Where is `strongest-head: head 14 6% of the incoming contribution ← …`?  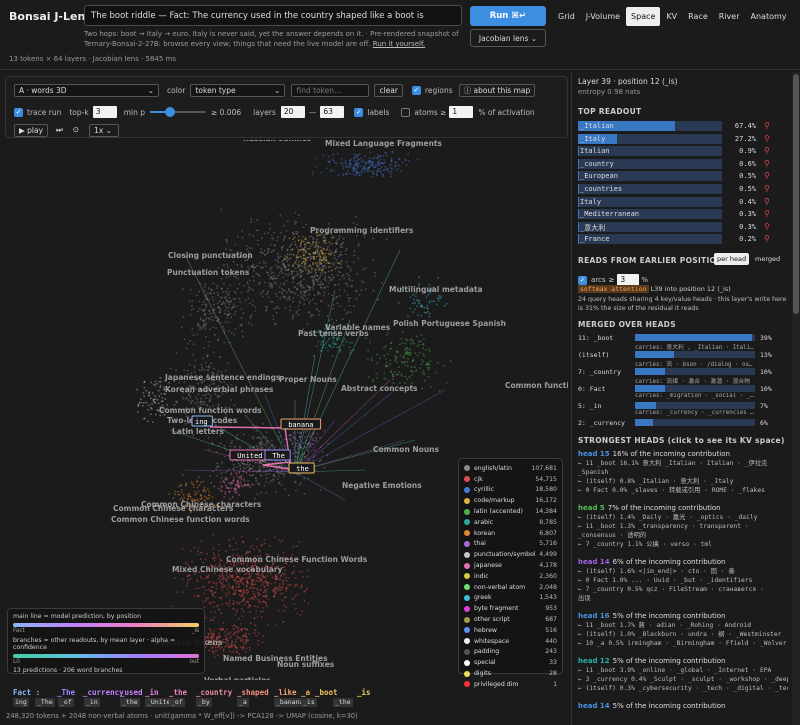
strongest-head: head 14 6% of the incoming contribution ← … is located at coordinates (683, 580).